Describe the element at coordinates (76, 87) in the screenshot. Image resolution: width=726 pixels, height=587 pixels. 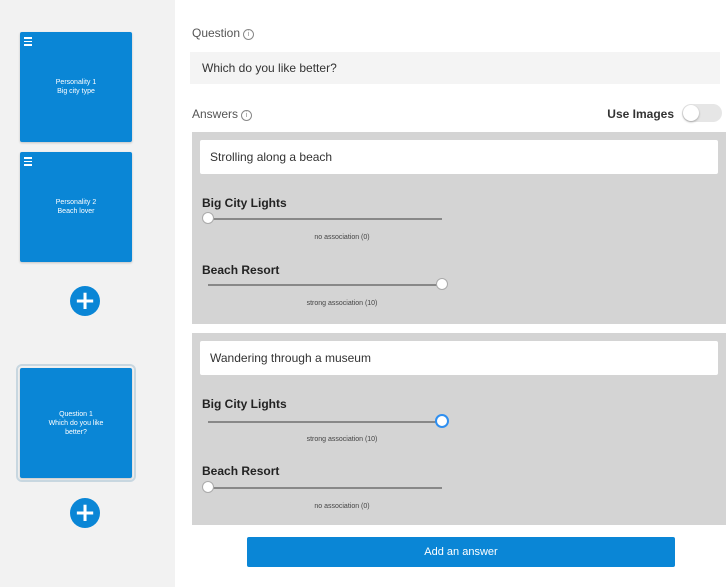
I see `card-personality-1: Personality 1 Big city type` at that location.